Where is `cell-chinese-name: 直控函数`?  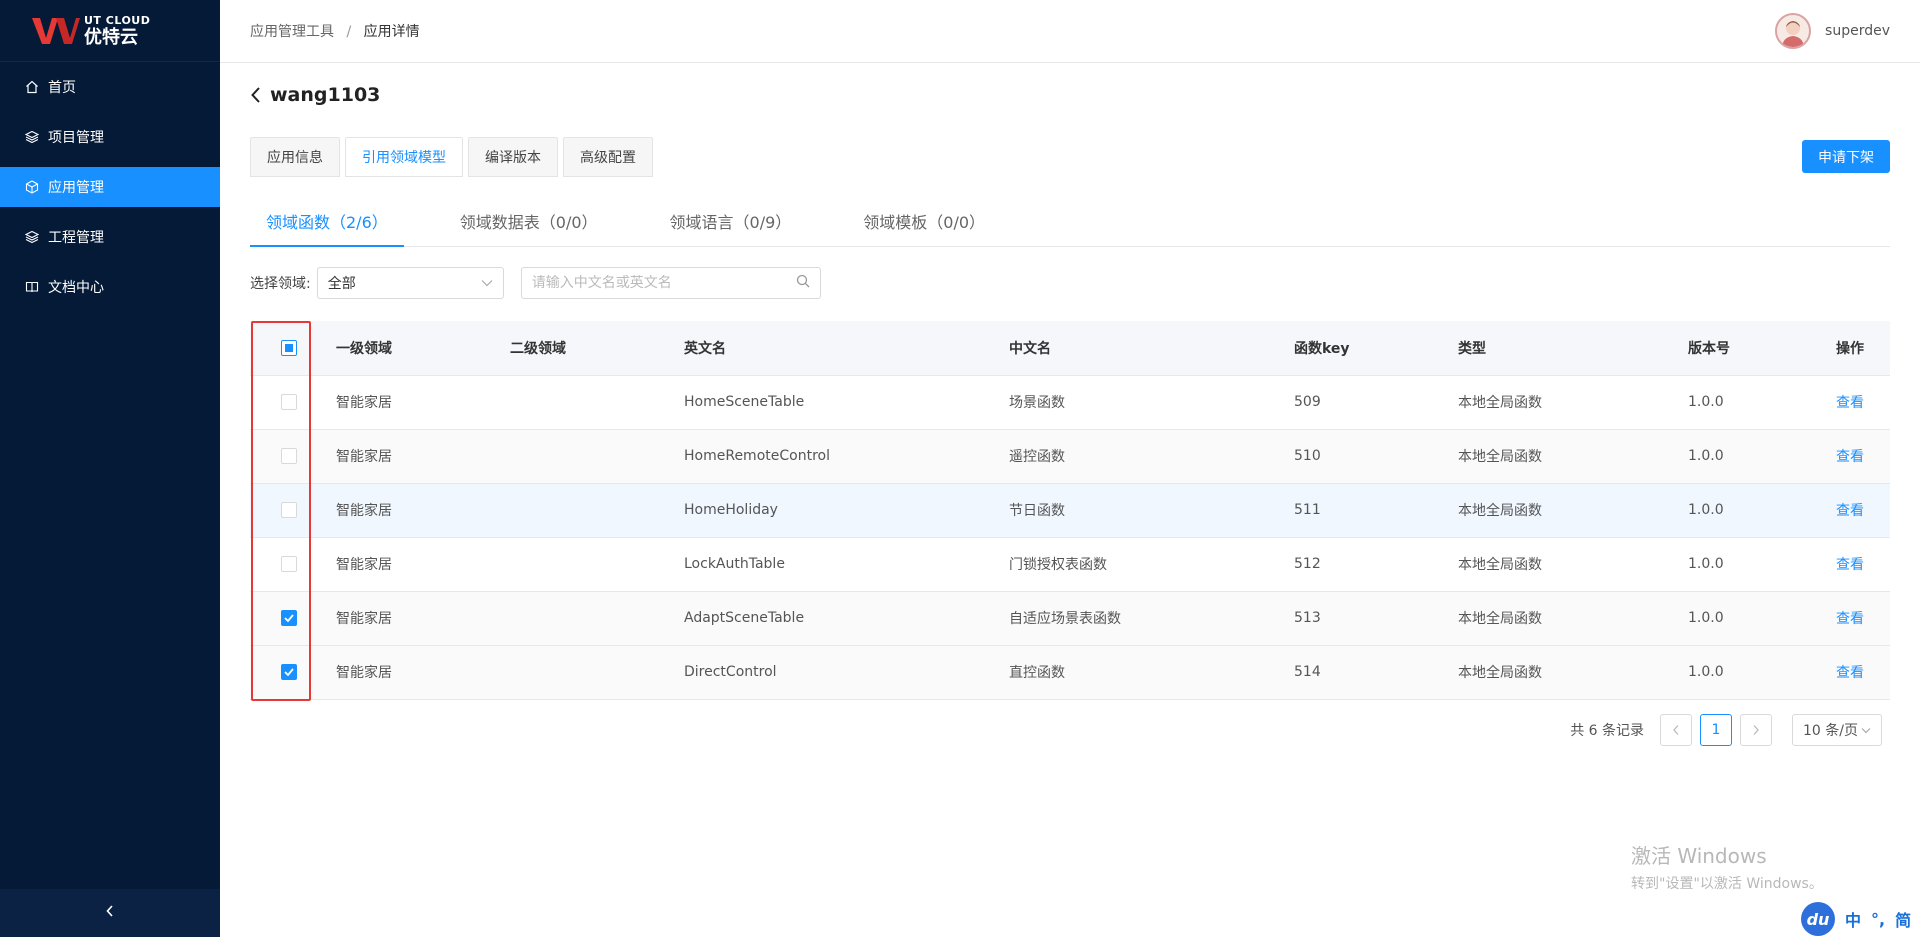
cell-chinese-name: 直控函数 is located at coordinates (1143, 672).